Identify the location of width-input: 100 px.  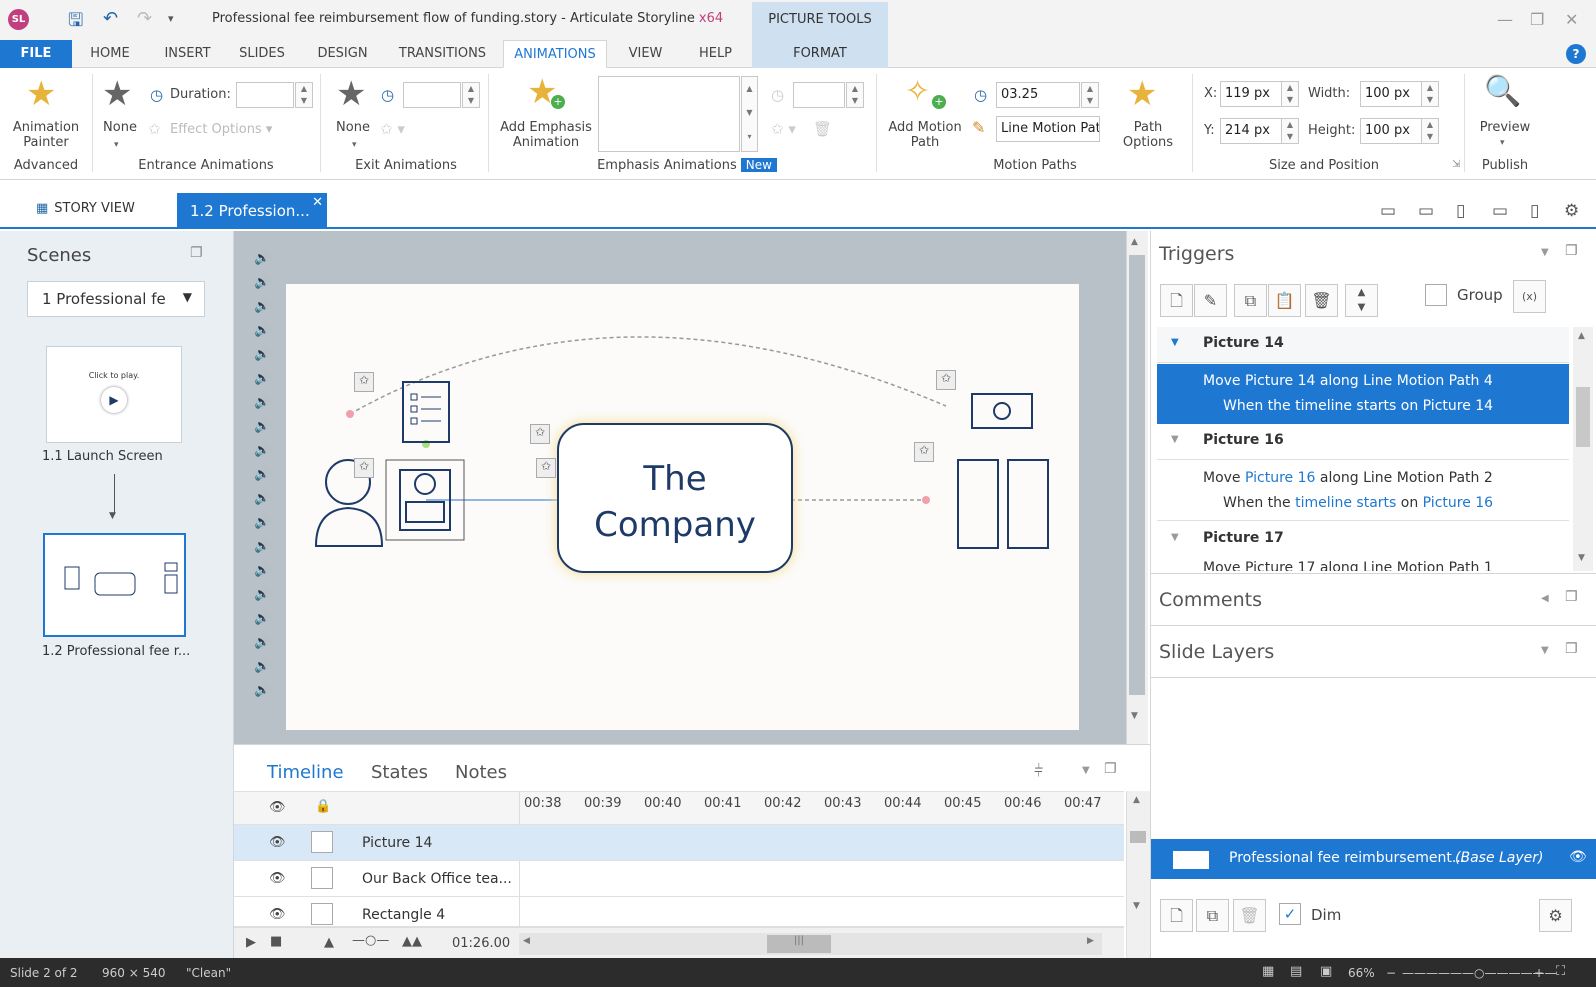
(1394, 94).